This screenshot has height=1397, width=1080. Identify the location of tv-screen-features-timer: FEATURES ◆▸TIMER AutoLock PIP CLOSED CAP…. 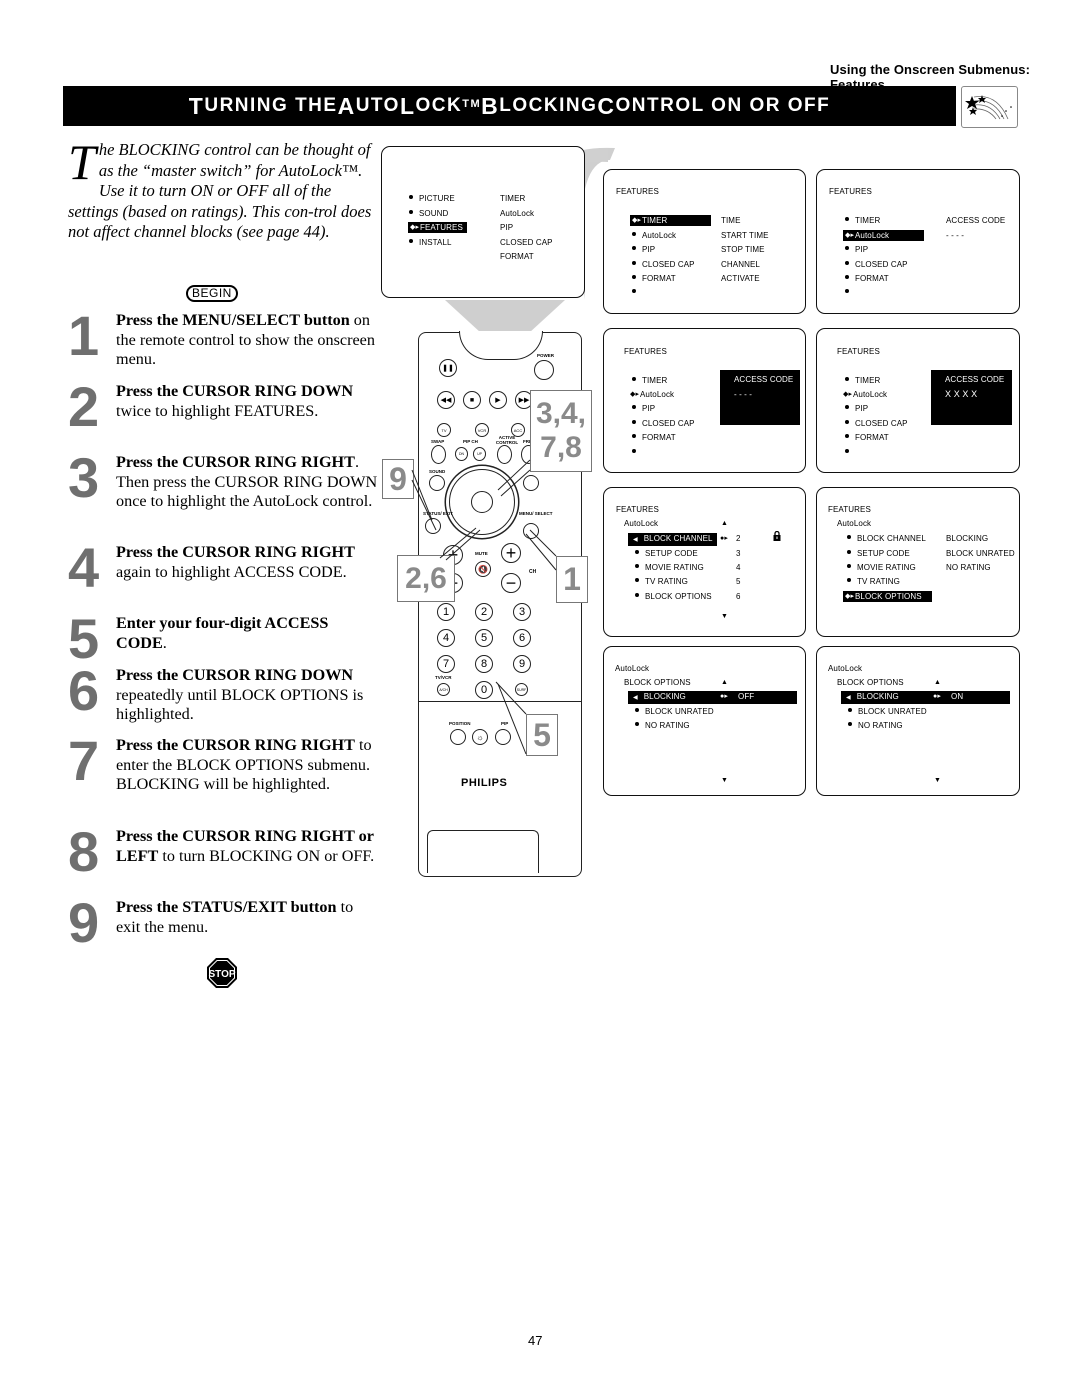
(704, 241).